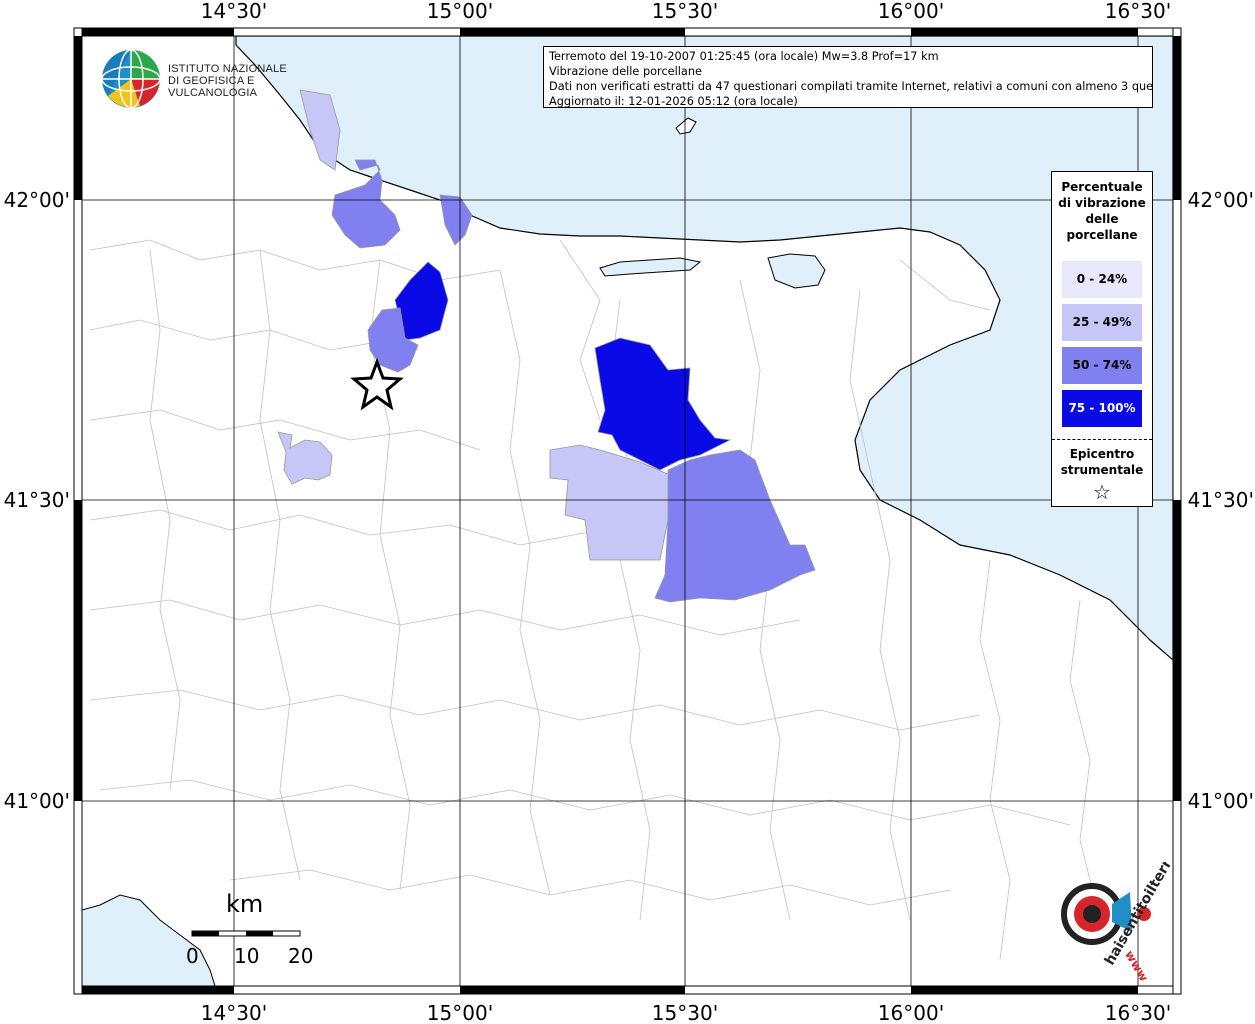  I want to click on left-tick: 42°00', so click(37, 200).